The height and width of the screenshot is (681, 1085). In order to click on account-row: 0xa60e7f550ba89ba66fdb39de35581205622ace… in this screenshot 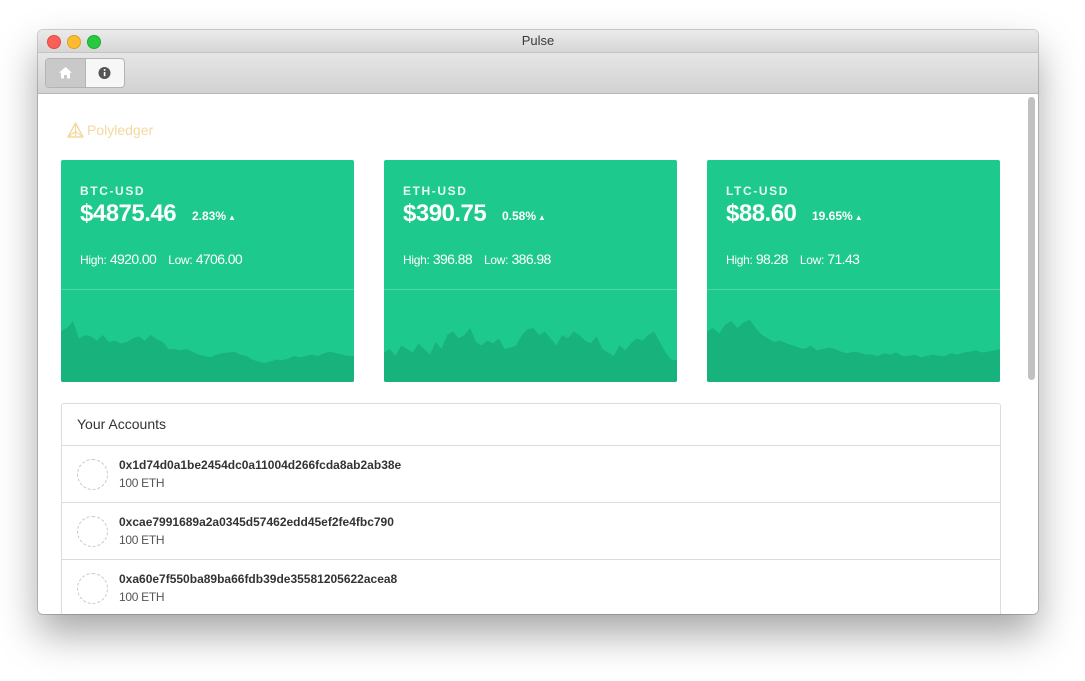, I will do `click(531, 587)`.